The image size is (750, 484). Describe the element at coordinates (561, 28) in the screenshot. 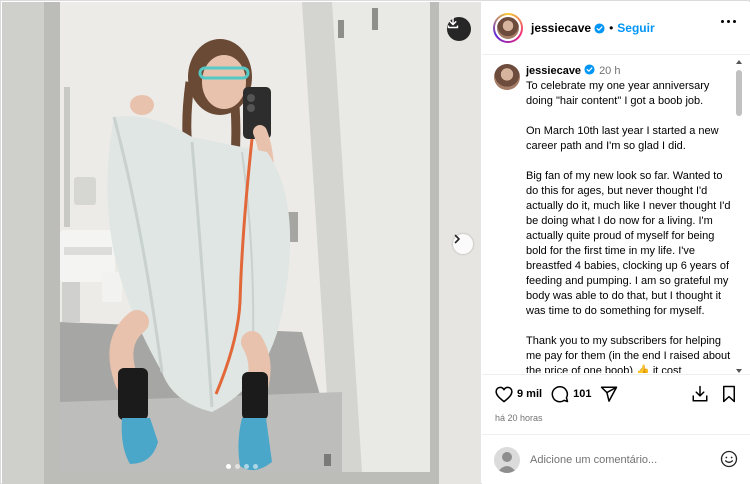

I see `username-link: jessiecave` at that location.